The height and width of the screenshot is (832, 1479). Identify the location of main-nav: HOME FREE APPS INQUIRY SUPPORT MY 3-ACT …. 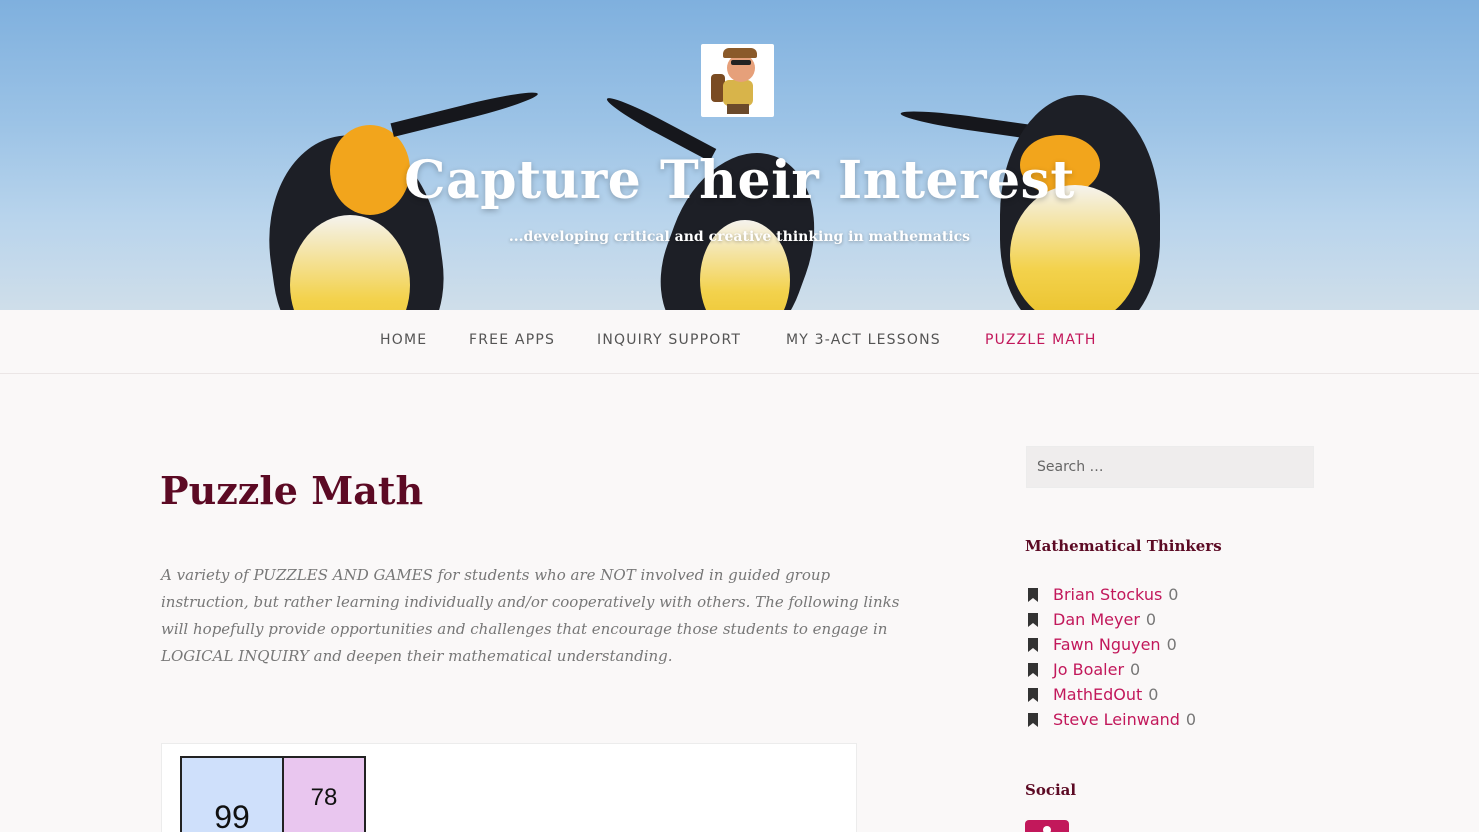
(739, 342).